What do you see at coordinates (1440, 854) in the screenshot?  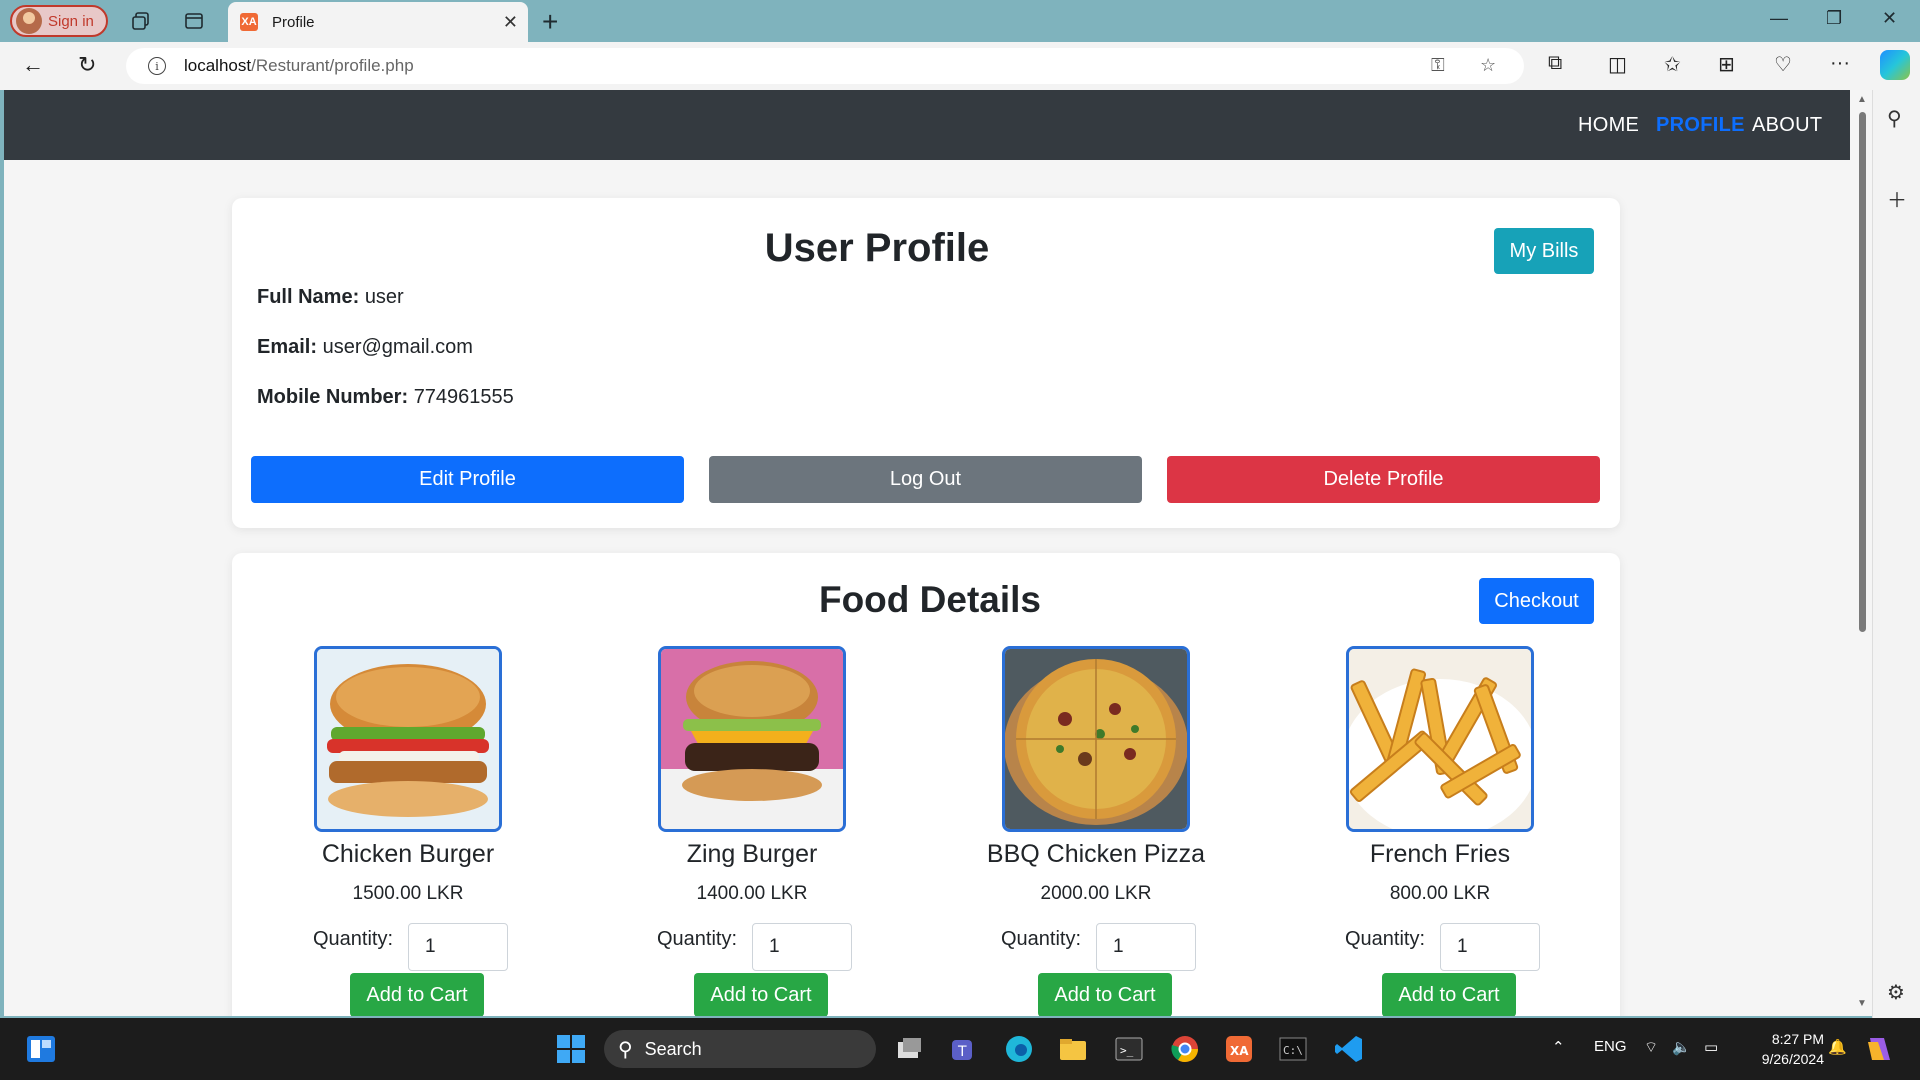 I see `food-name: French Fries` at bounding box center [1440, 854].